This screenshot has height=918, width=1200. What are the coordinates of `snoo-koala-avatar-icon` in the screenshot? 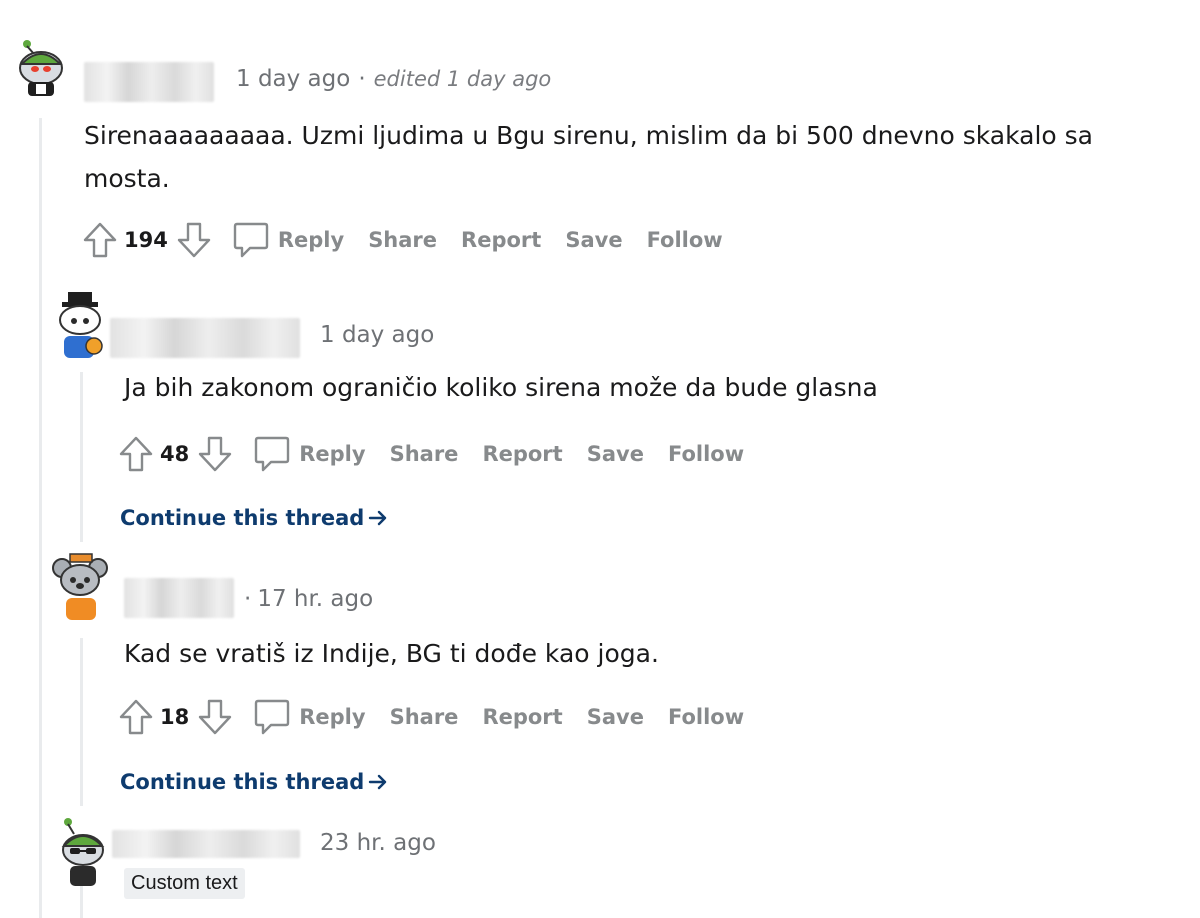 It's located at (80, 586).